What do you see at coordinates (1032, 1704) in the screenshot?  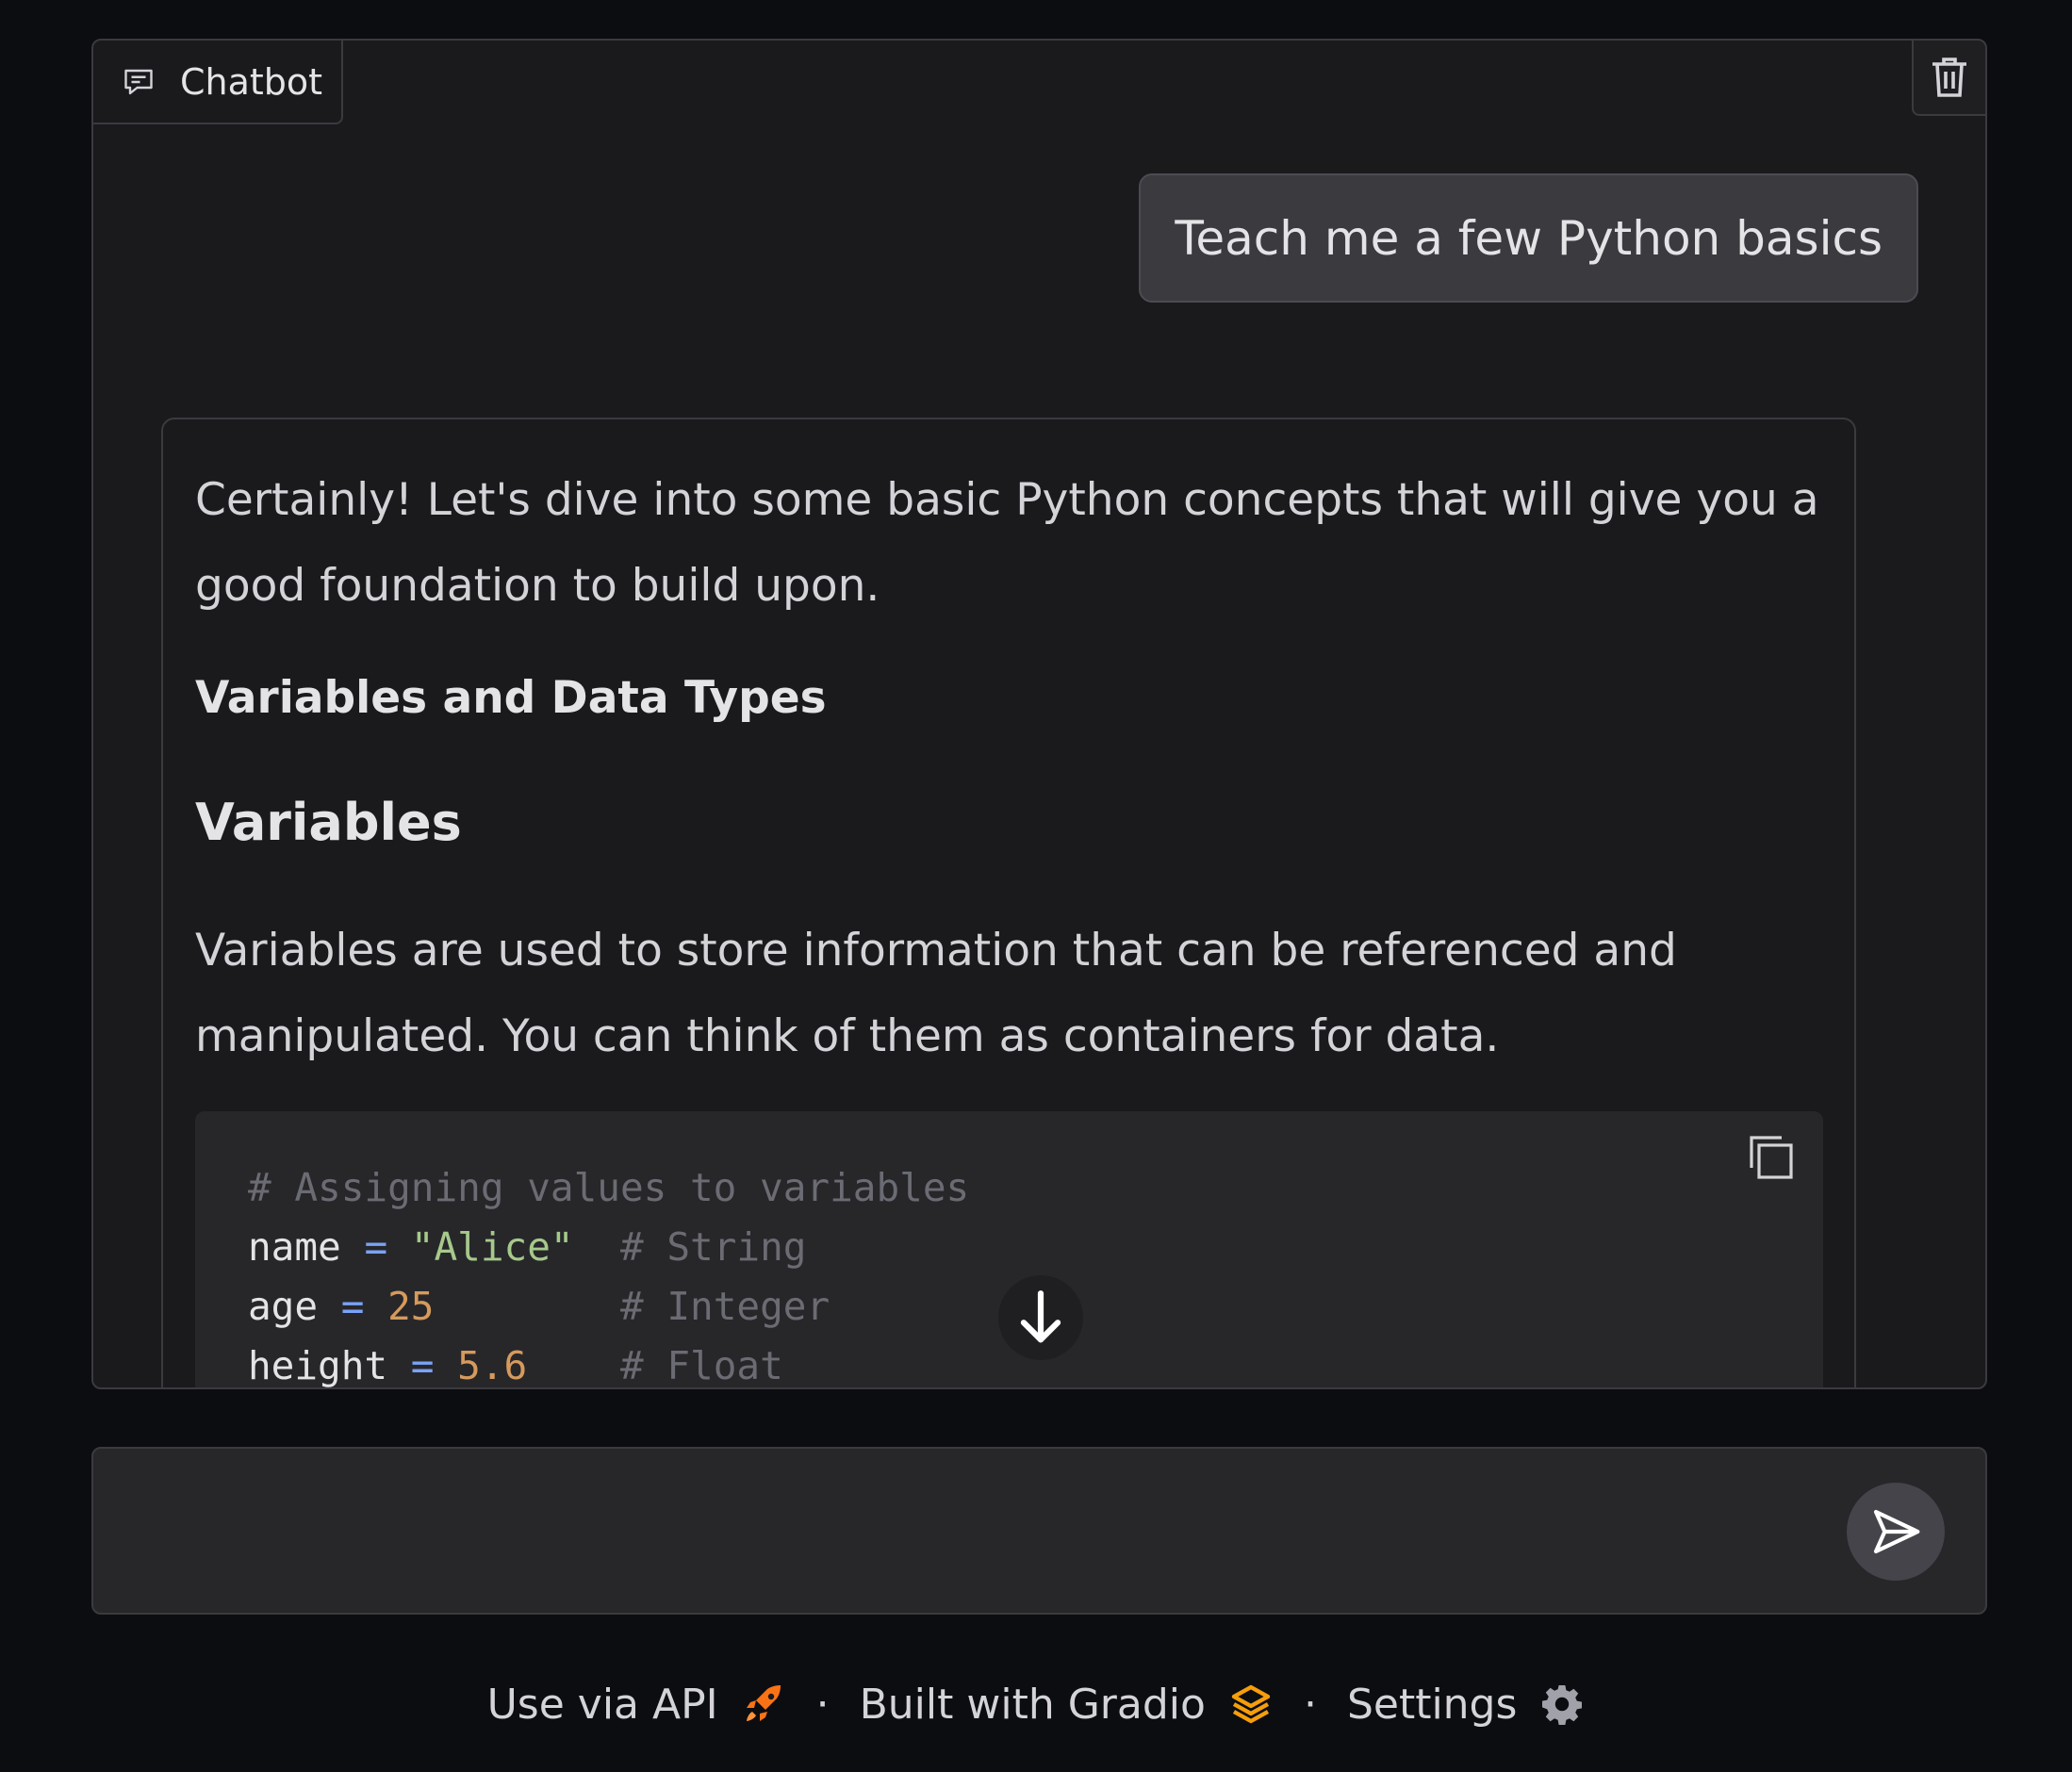 I see `built-with-gradio-label: Built with Gradio` at bounding box center [1032, 1704].